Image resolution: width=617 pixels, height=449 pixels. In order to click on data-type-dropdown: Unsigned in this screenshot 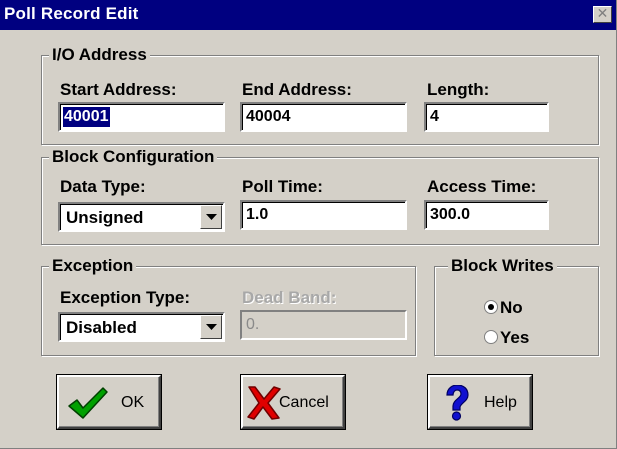, I will do `click(141, 217)`.